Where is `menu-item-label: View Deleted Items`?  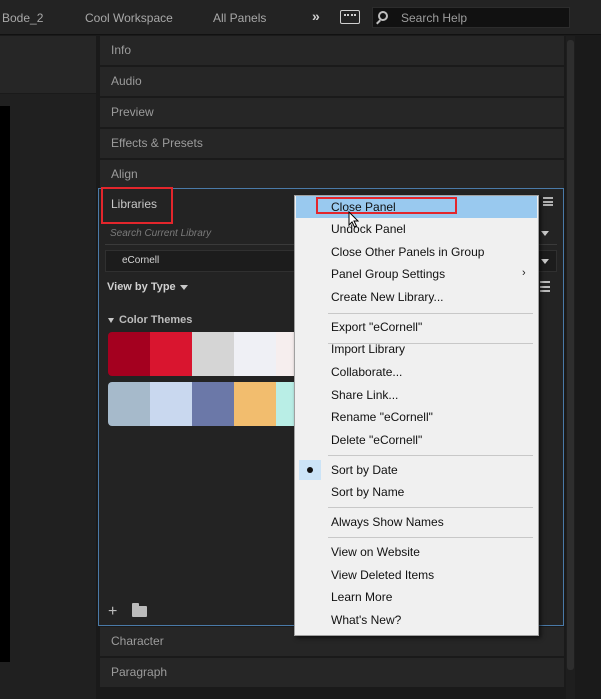 menu-item-label: View Deleted Items is located at coordinates (383, 575).